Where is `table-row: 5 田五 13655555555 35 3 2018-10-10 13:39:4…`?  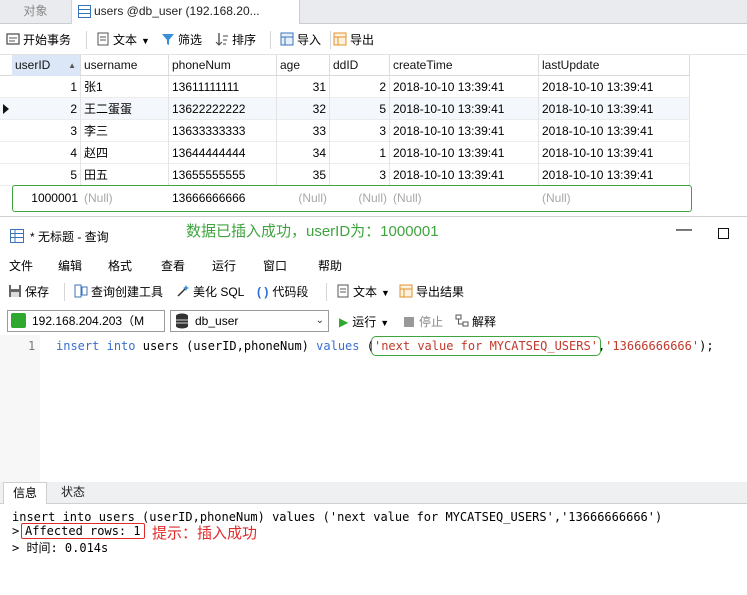
table-row: 5 田五 13655555555 35 3 2018-10-10 13:39:4… is located at coordinates (345, 175).